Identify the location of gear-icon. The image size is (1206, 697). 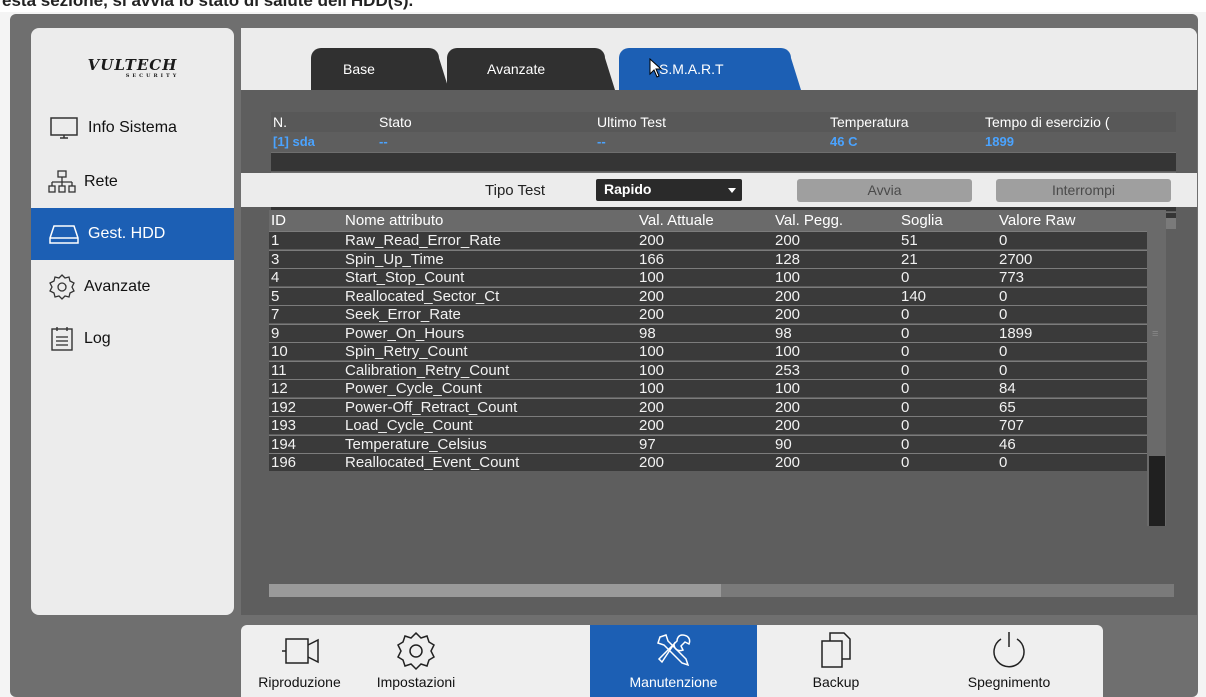
(62, 287).